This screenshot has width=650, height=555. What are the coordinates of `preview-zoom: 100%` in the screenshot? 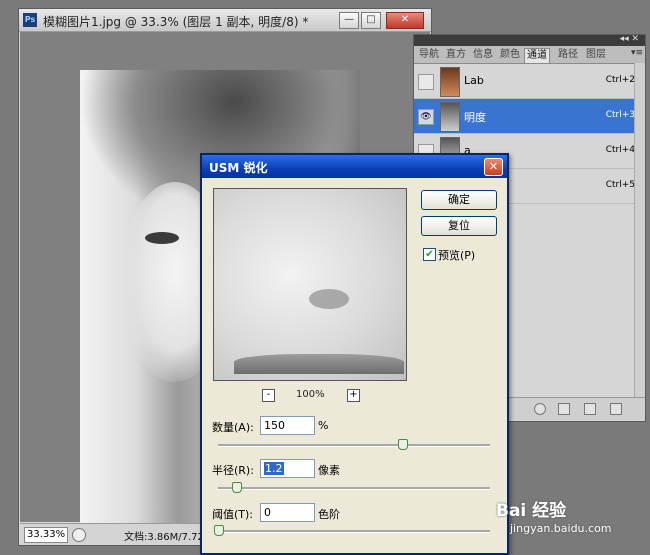 It's located at (310, 394).